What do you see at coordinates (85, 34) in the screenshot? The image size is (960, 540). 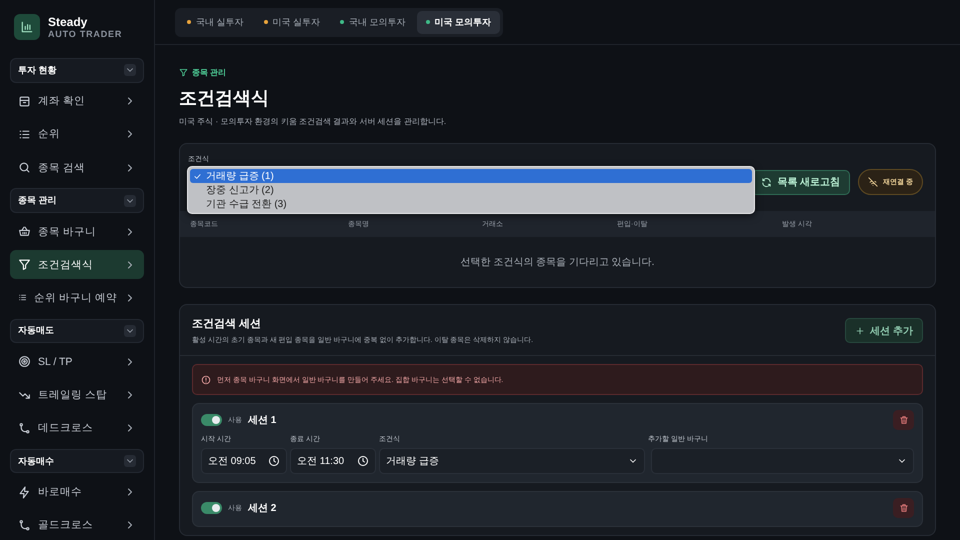 I see `brand-tagline: AUTO TRADER` at bounding box center [85, 34].